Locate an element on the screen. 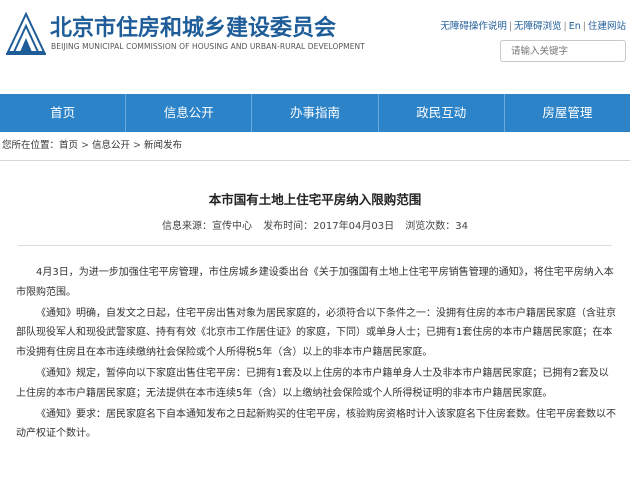 This screenshot has width=630, height=490. nav-item-home: 首页 is located at coordinates (63, 113).